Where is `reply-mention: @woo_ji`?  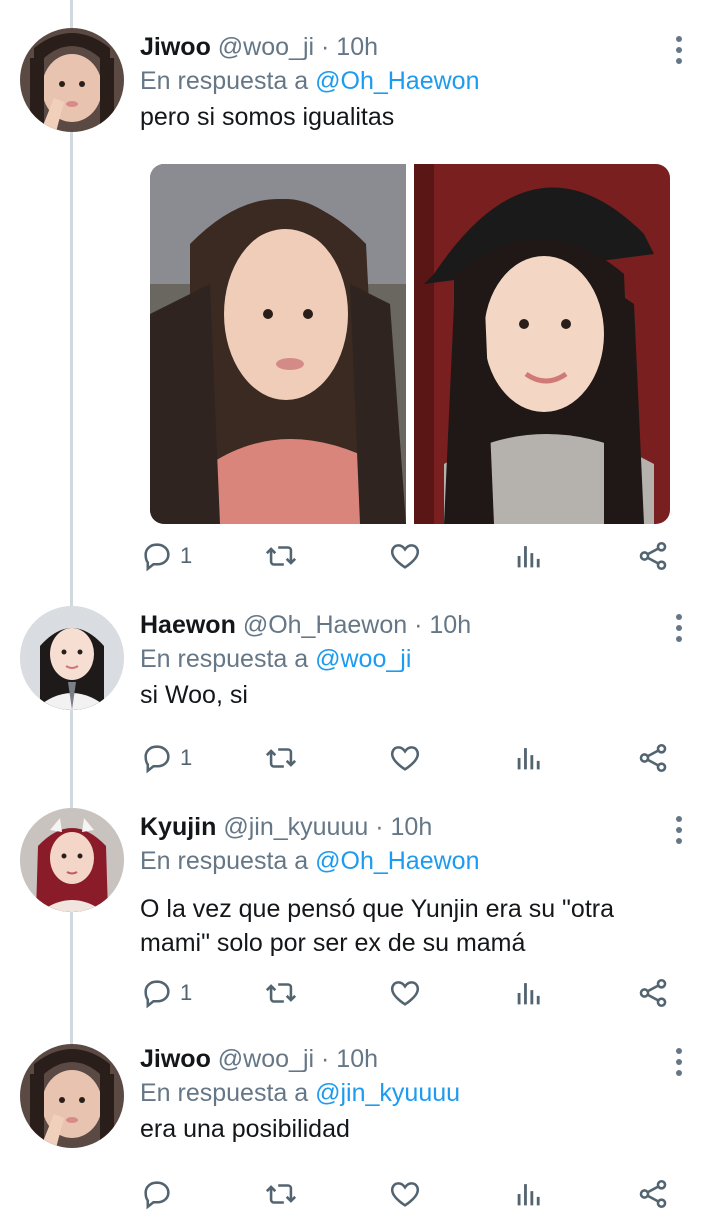 reply-mention: @woo_ji is located at coordinates (363, 659).